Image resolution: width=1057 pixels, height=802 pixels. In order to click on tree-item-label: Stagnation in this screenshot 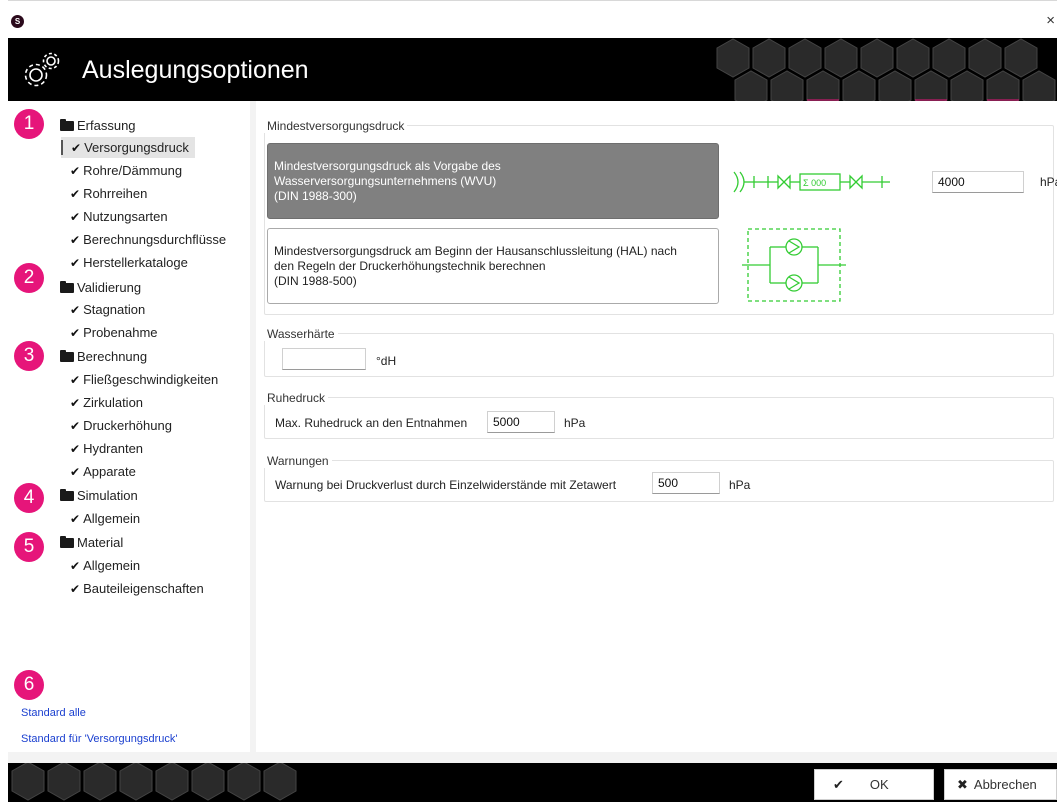, I will do `click(114, 309)`.